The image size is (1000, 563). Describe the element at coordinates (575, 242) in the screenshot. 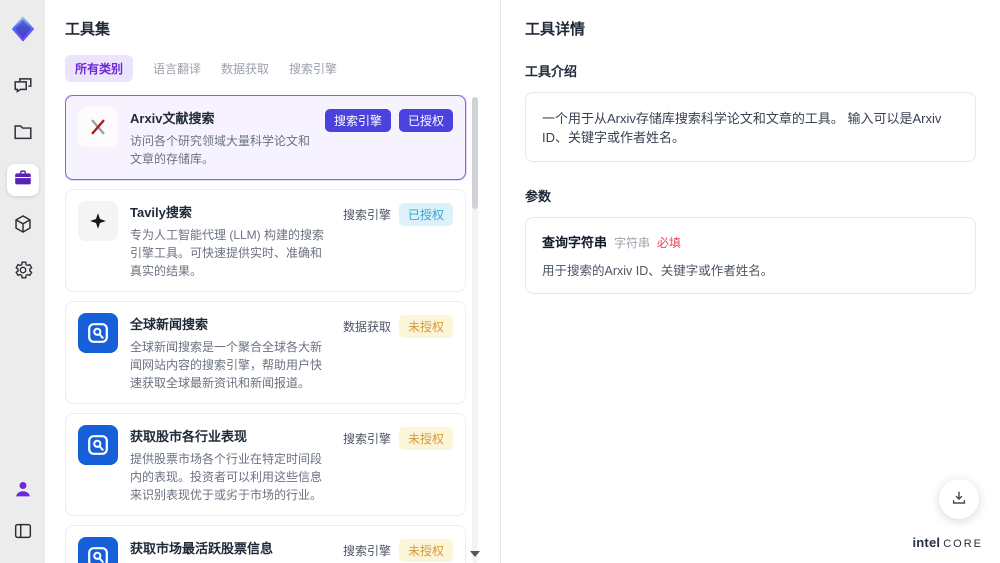

I see `param-name: 查询字符串` at that location.